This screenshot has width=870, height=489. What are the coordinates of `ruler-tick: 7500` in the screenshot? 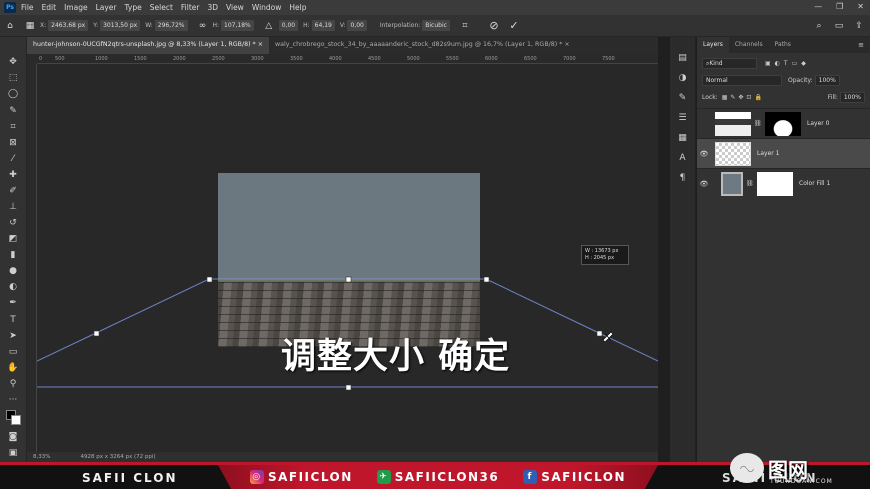 It's located at (608, 59).